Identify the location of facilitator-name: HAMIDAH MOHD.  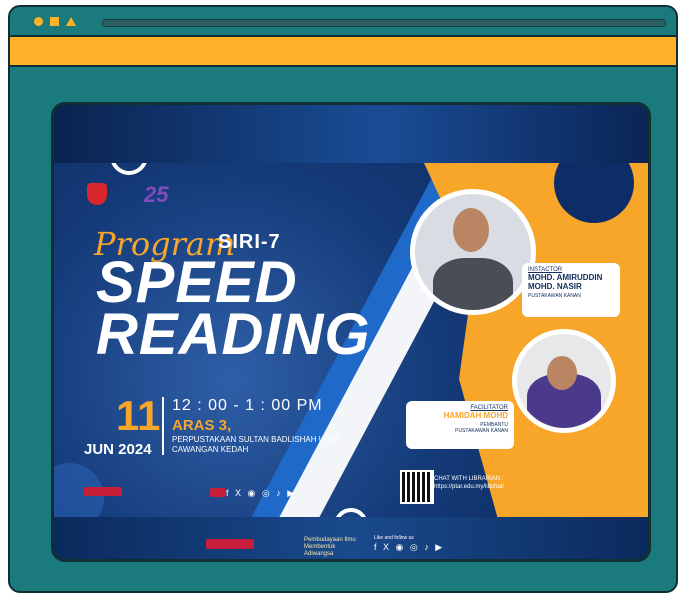
(475, 415).